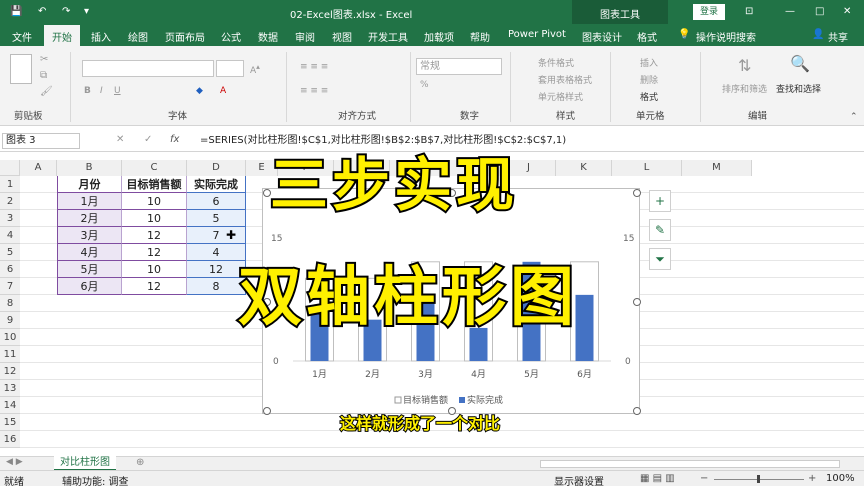 The width and height of the screenshot is (864, 488). What do you see at coordinates (41, 141) in the screenshot?
I see `name-box: 图表 3` at bounding box center [41, 141].